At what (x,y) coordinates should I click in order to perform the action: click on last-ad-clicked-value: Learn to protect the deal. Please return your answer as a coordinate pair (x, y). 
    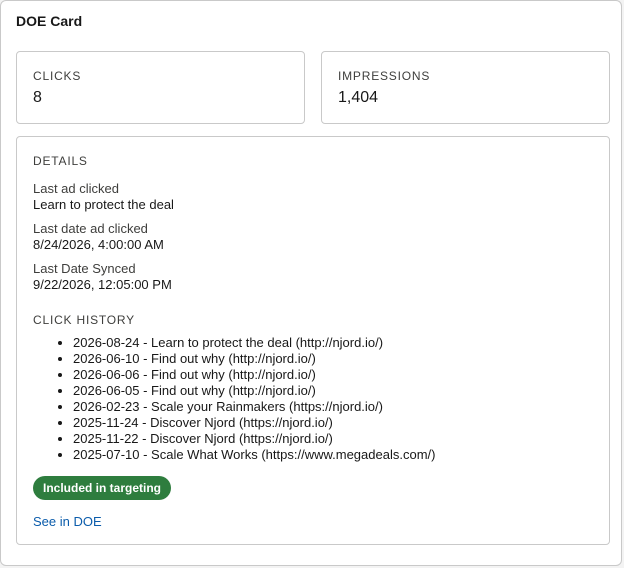
    Looking at the image, I should click on (103, 204).